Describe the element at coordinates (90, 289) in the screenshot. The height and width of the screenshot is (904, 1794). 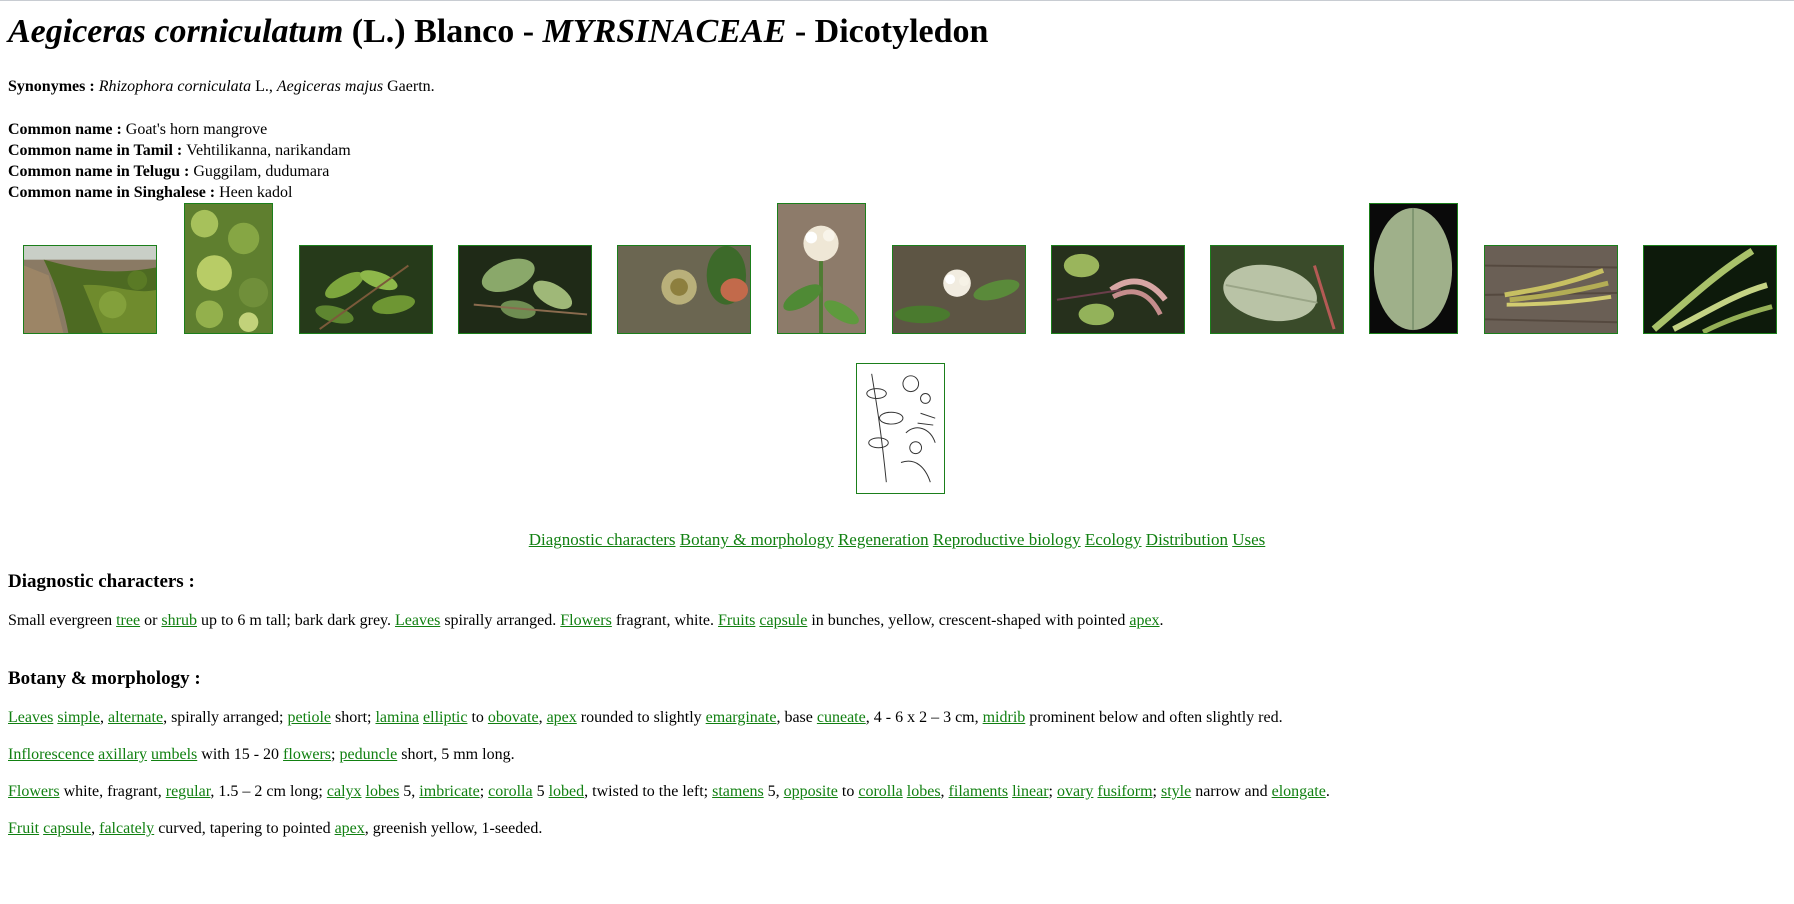
I see `mangrove-stand-photo` at that location.